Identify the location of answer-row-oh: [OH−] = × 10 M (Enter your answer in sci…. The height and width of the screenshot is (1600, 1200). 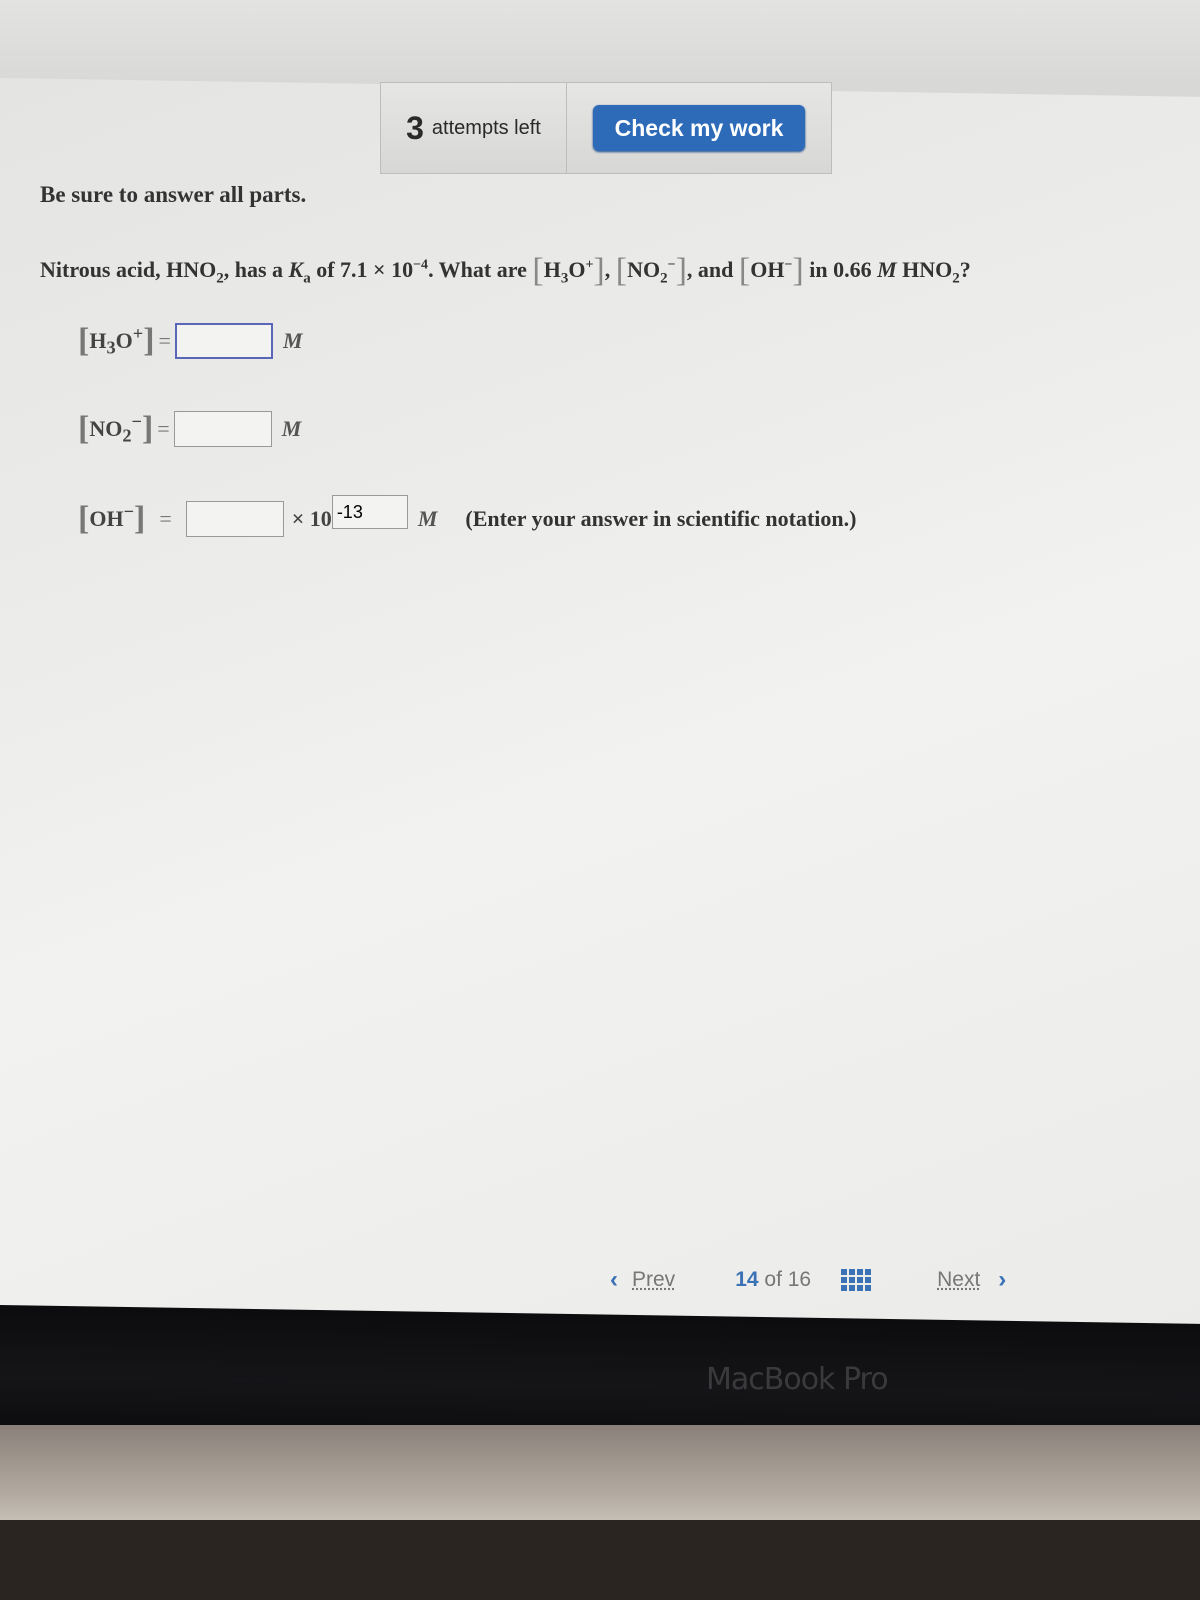
(467, 516).